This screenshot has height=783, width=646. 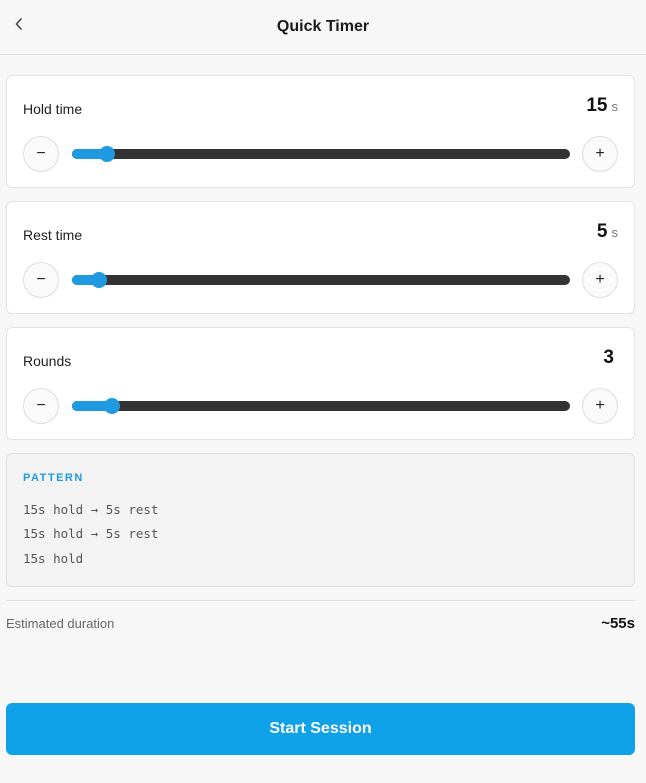 I want to click on hold-time-card: Hold time 15 s − +, so click(x=320, y=131).